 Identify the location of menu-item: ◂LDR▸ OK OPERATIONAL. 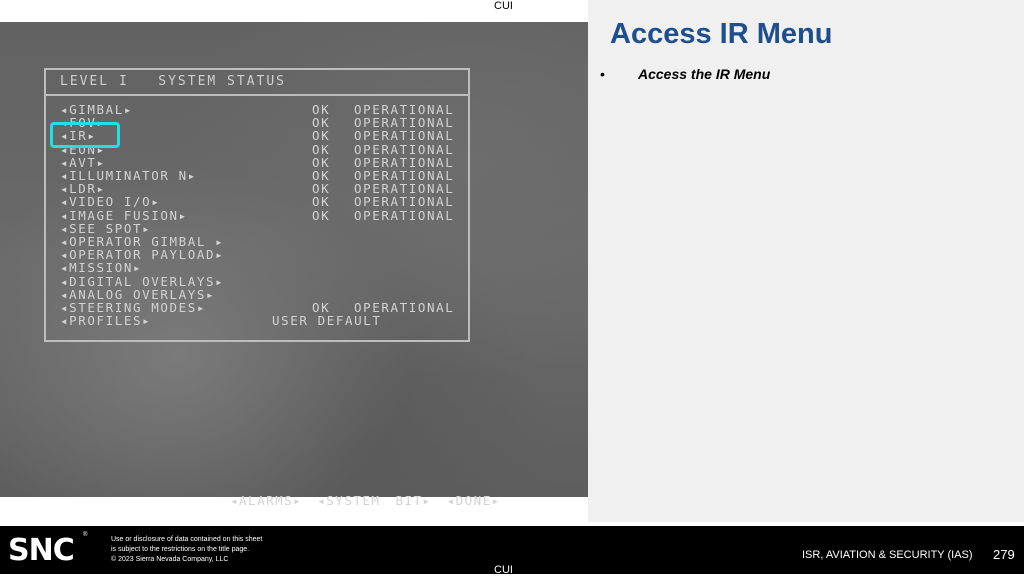
(256, 188).